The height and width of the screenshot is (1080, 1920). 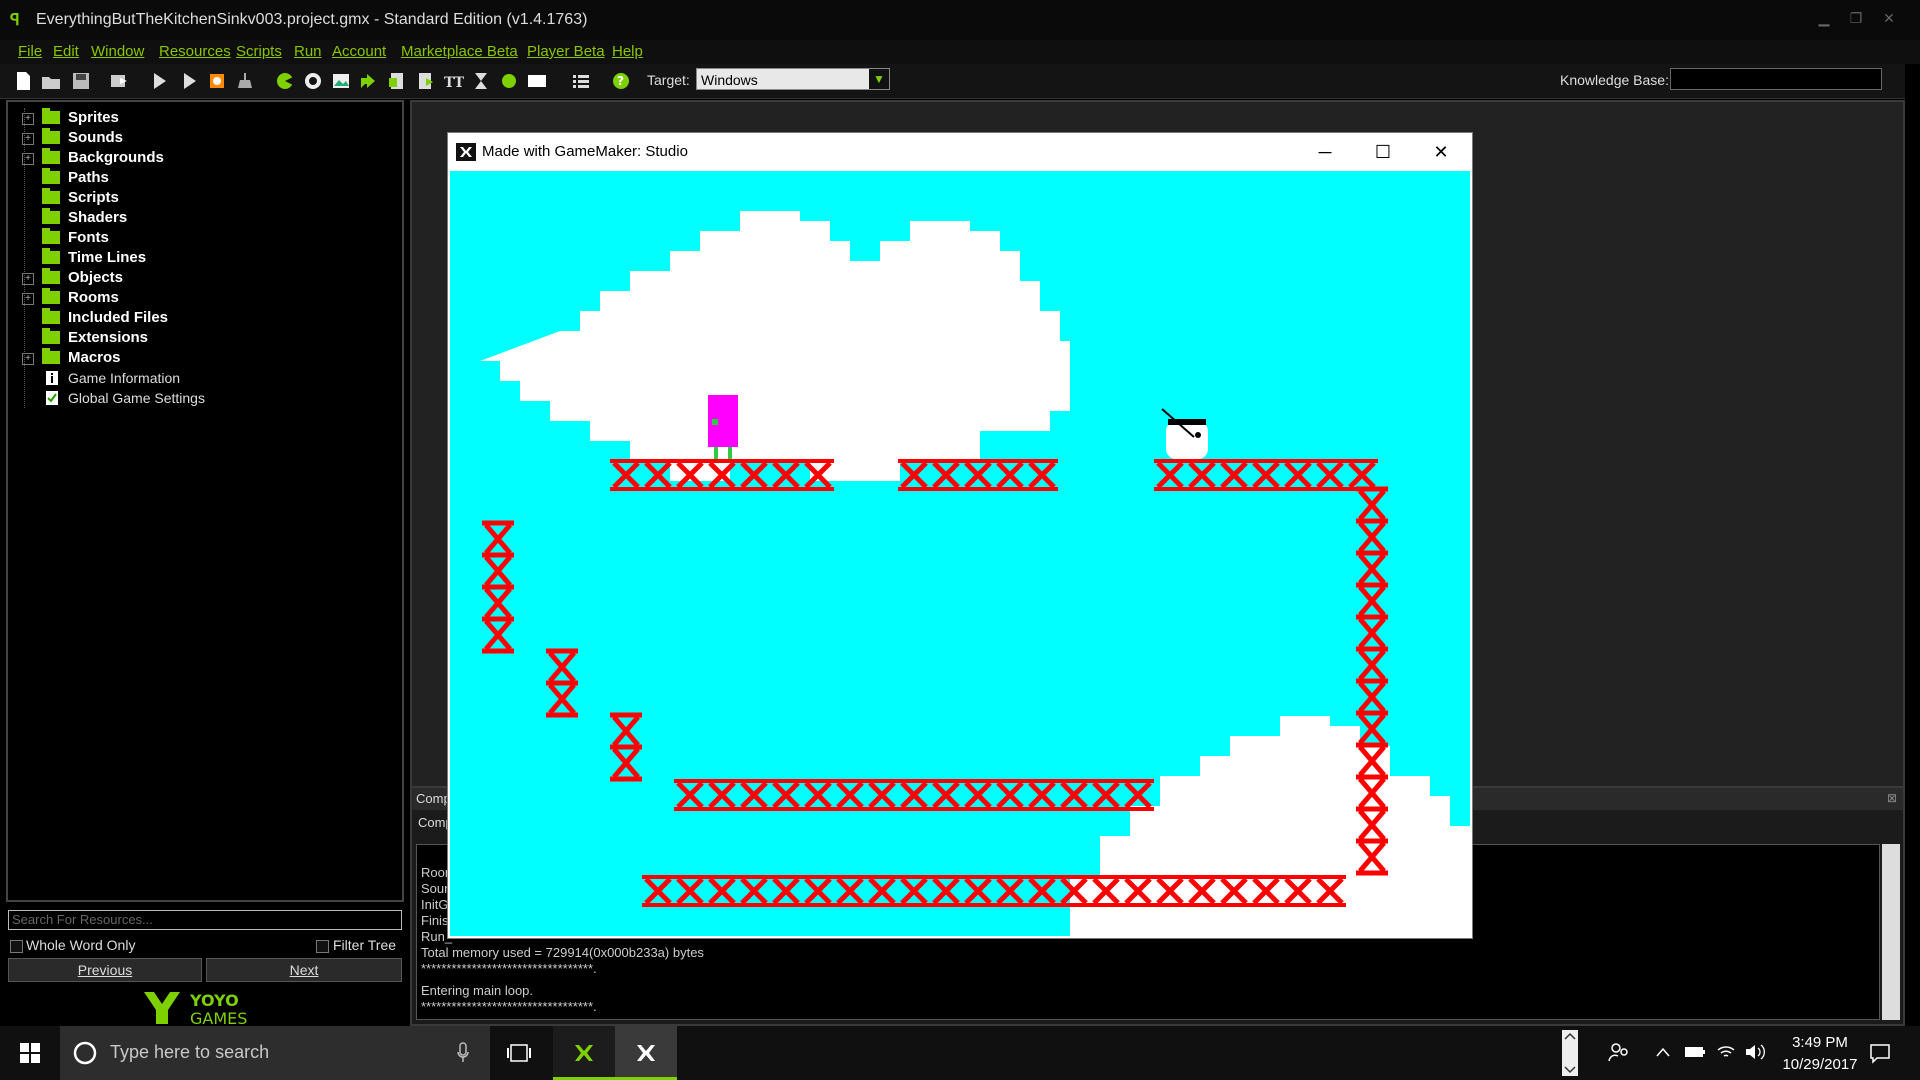 What do you see at coordinates (1820, 1042) in the screenshot?
I see `clock-time: 3:49 PM` at bounding box center [1820, 1042].